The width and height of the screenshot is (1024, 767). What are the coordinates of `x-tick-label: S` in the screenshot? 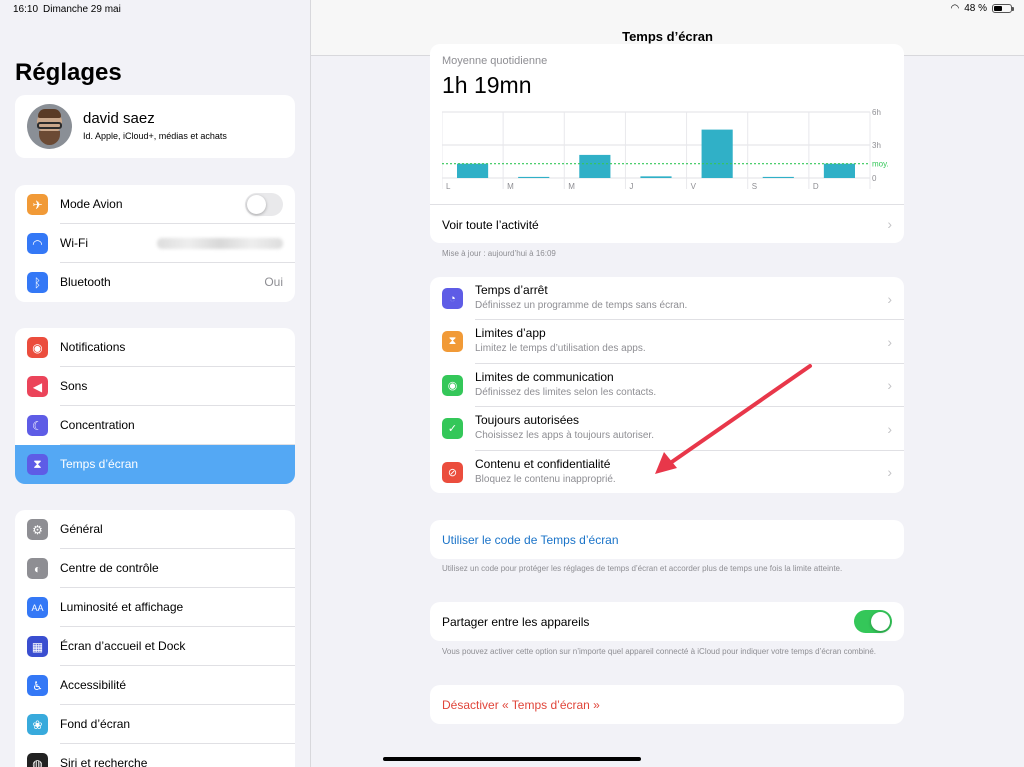 It's located at (754, 186).